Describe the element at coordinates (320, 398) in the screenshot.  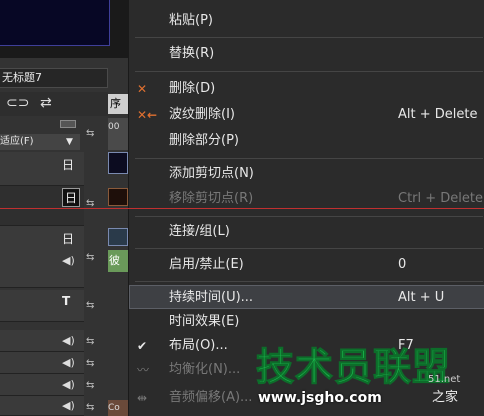
I see `watermark-url: www.jsgho.com` at that location.